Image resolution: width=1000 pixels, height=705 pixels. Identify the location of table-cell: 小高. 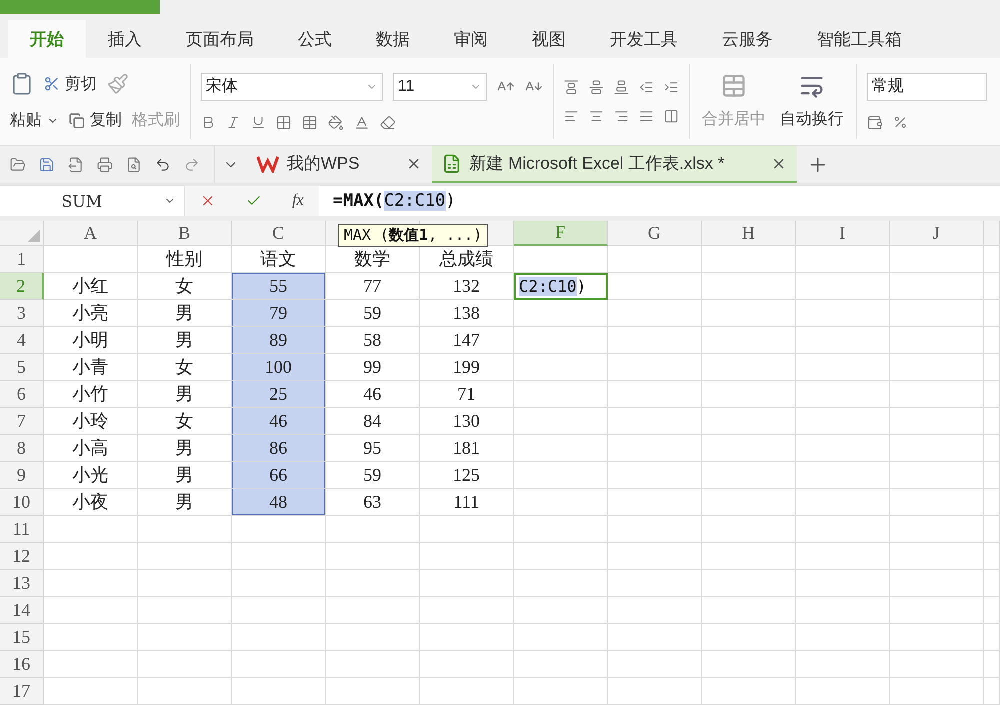
(91, 448).